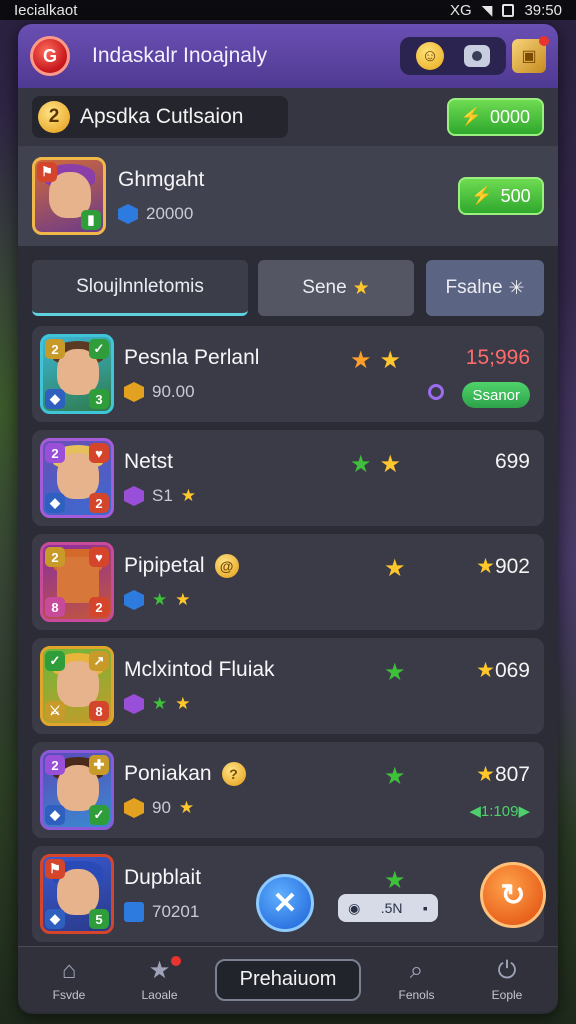 Image resolution: width=576 pixels, height=1024 pixels. I want to click on entry-name-row: Pipipetal @, so click(328, 566).